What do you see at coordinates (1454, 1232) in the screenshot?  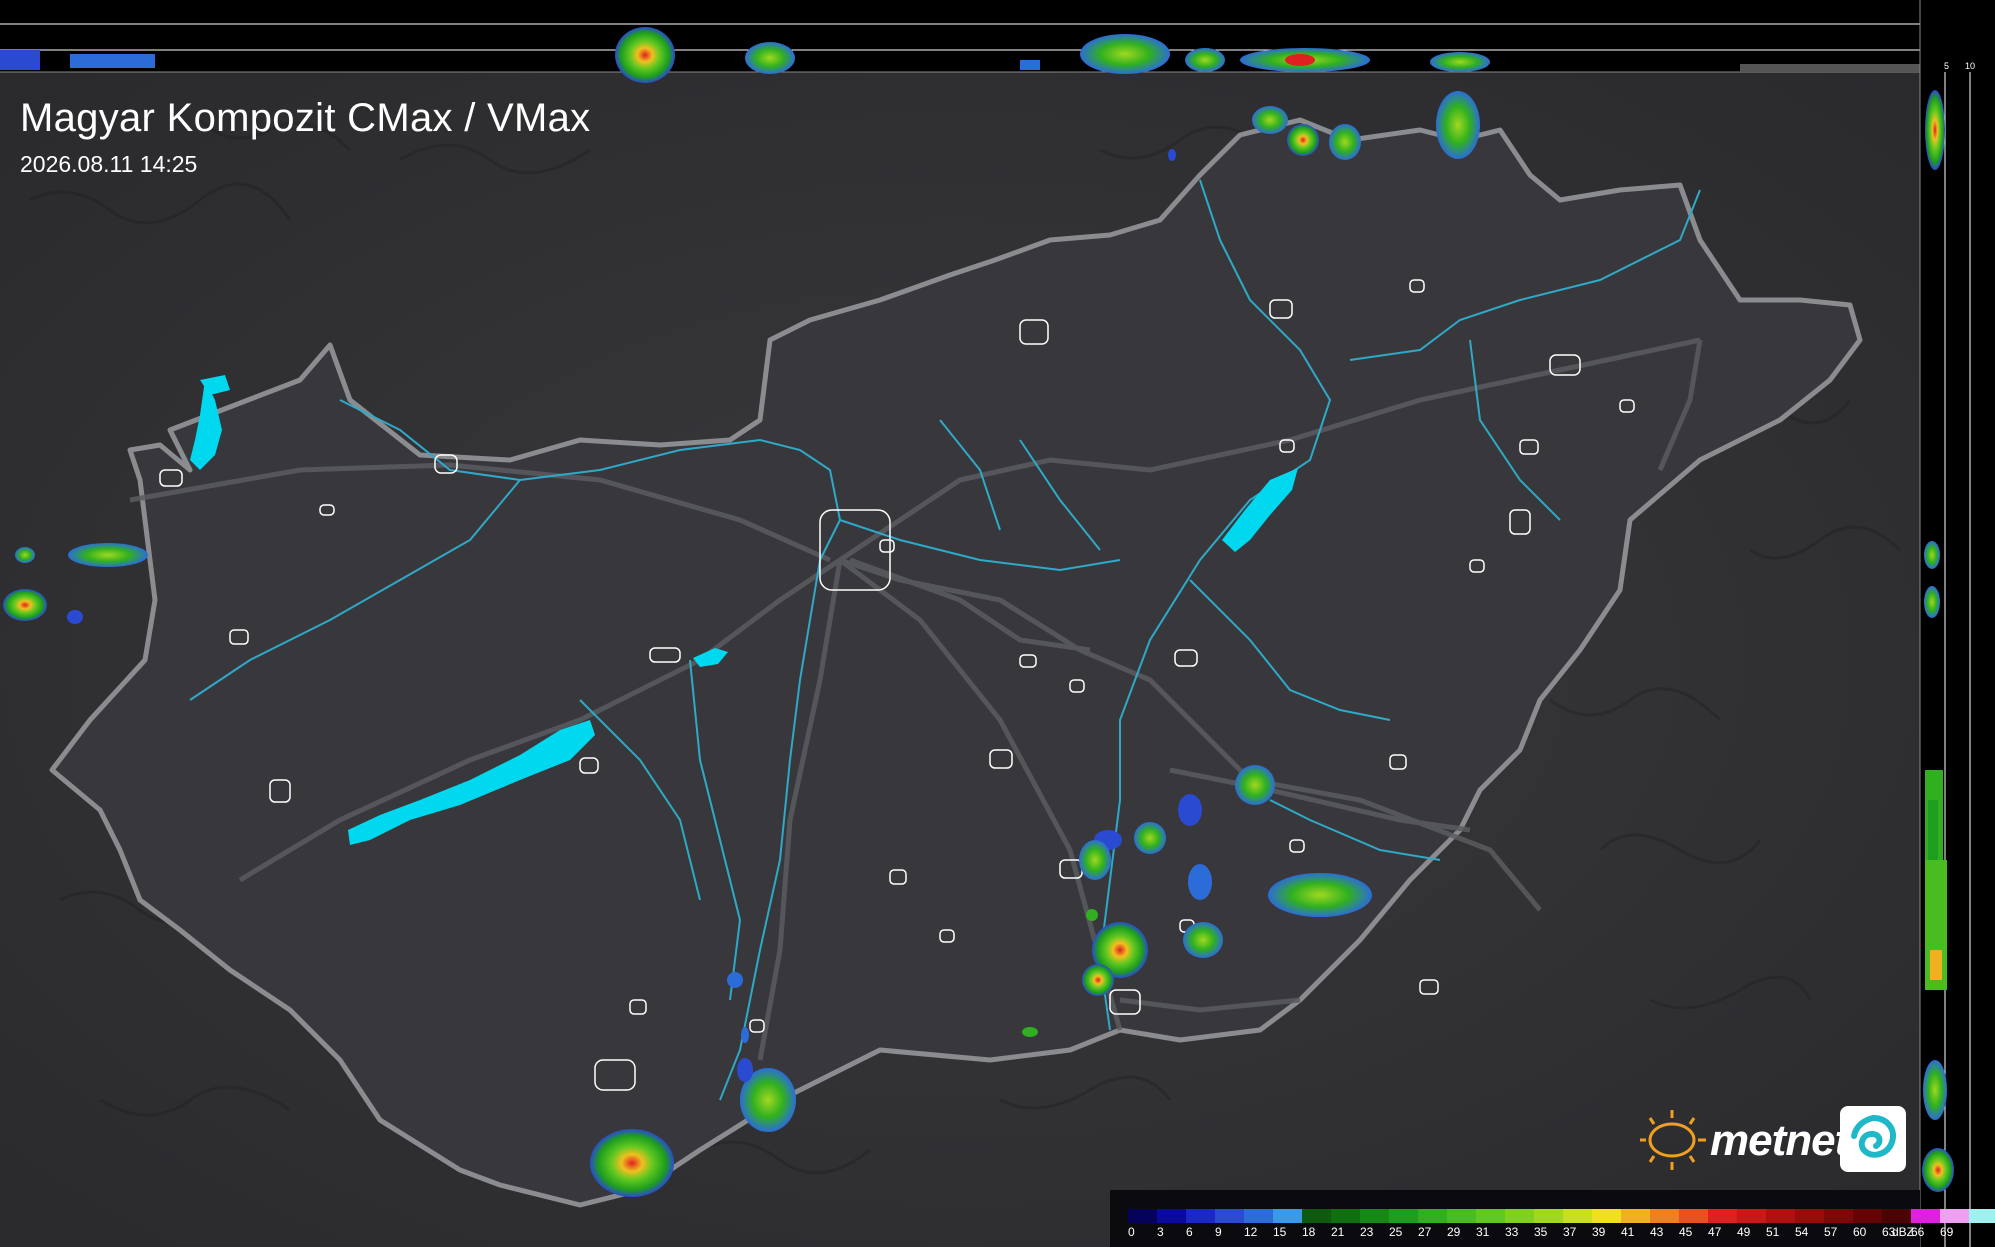 I see `legend-label: 29` at bounding box center [1454, 1232].